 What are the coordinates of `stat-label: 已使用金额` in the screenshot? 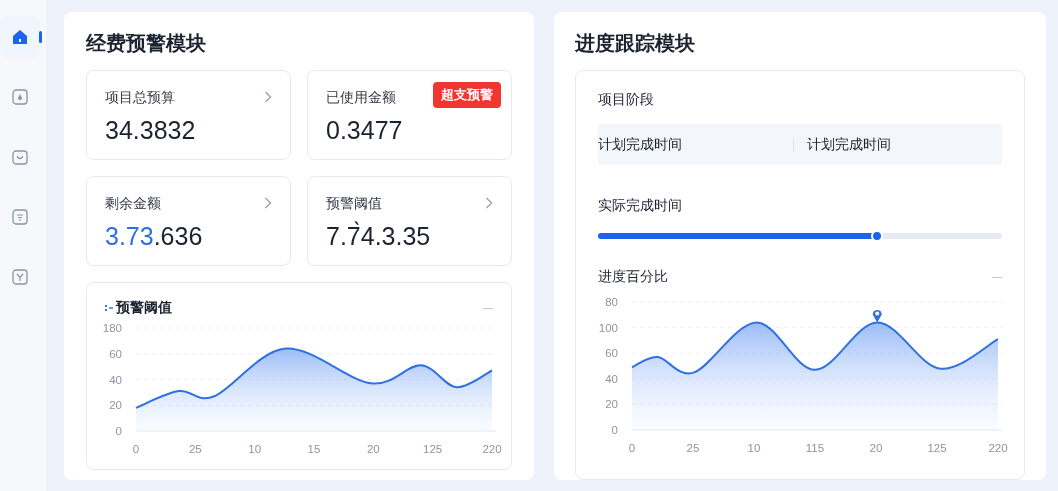 It's located at (361, 97).